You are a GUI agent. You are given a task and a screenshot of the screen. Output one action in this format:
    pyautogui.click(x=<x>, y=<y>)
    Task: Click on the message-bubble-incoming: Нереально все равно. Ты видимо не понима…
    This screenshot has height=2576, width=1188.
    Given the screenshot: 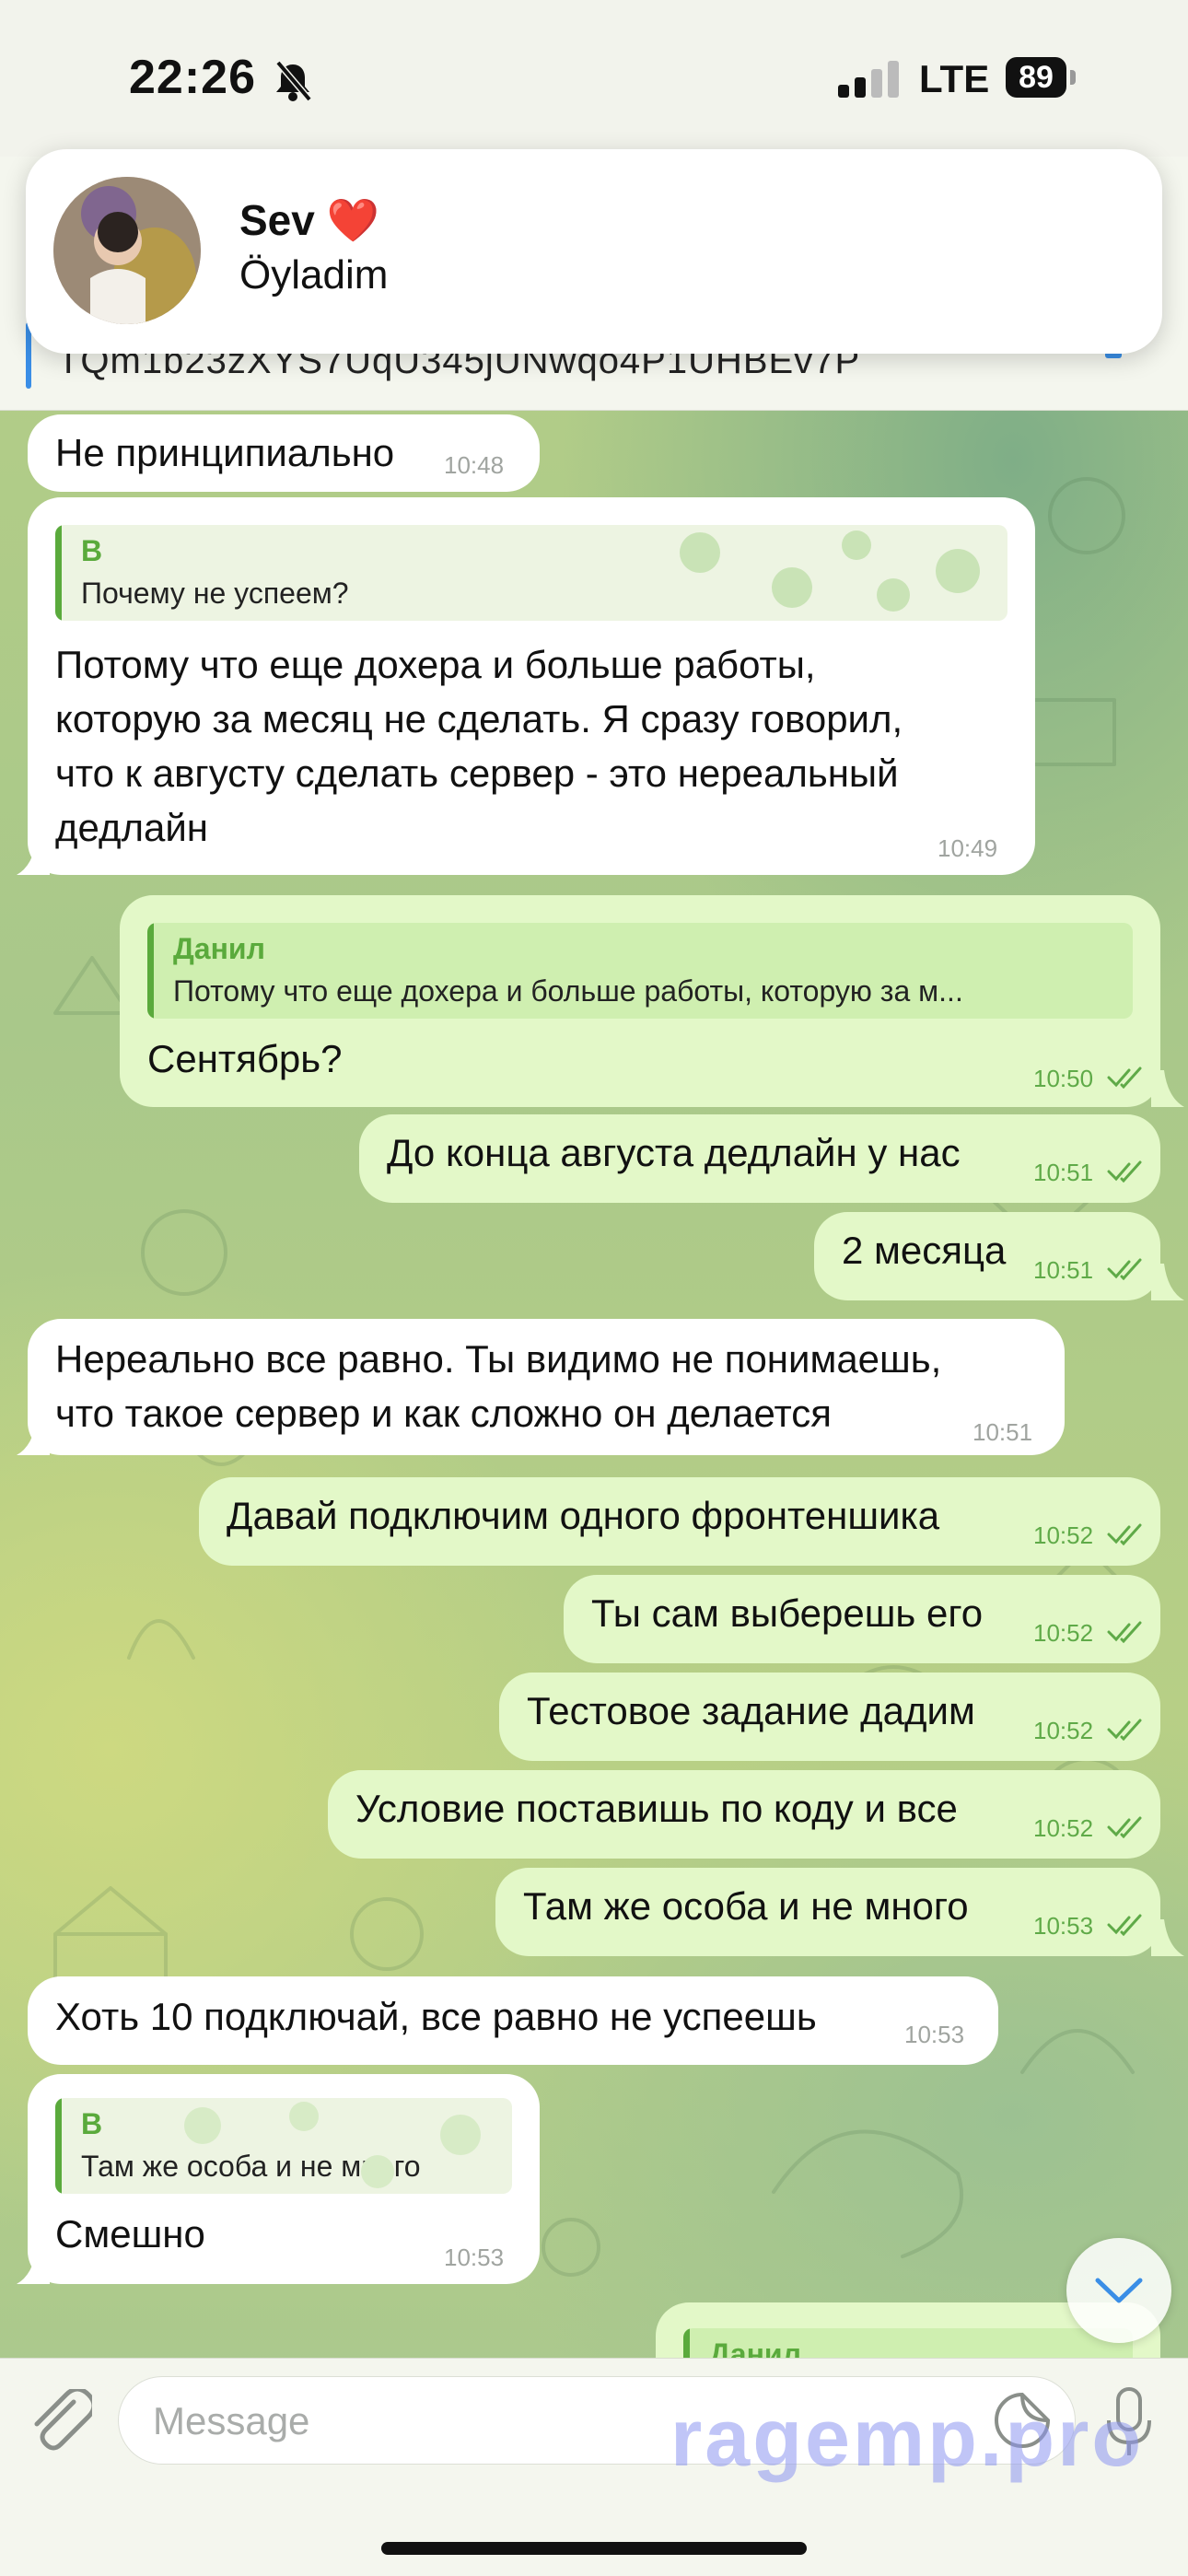 What is the action you would take?
    pyautogui.click(x=546, y=1387)
    